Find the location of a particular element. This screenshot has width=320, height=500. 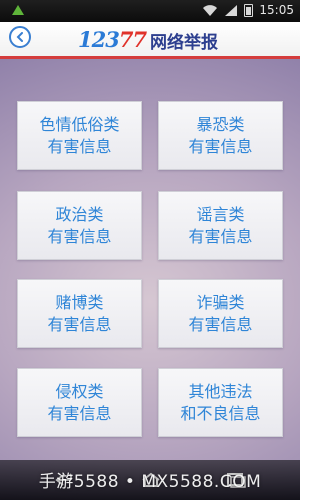

tile-label: 暴恐类 有害信息 is located at coordinates (220, 135).